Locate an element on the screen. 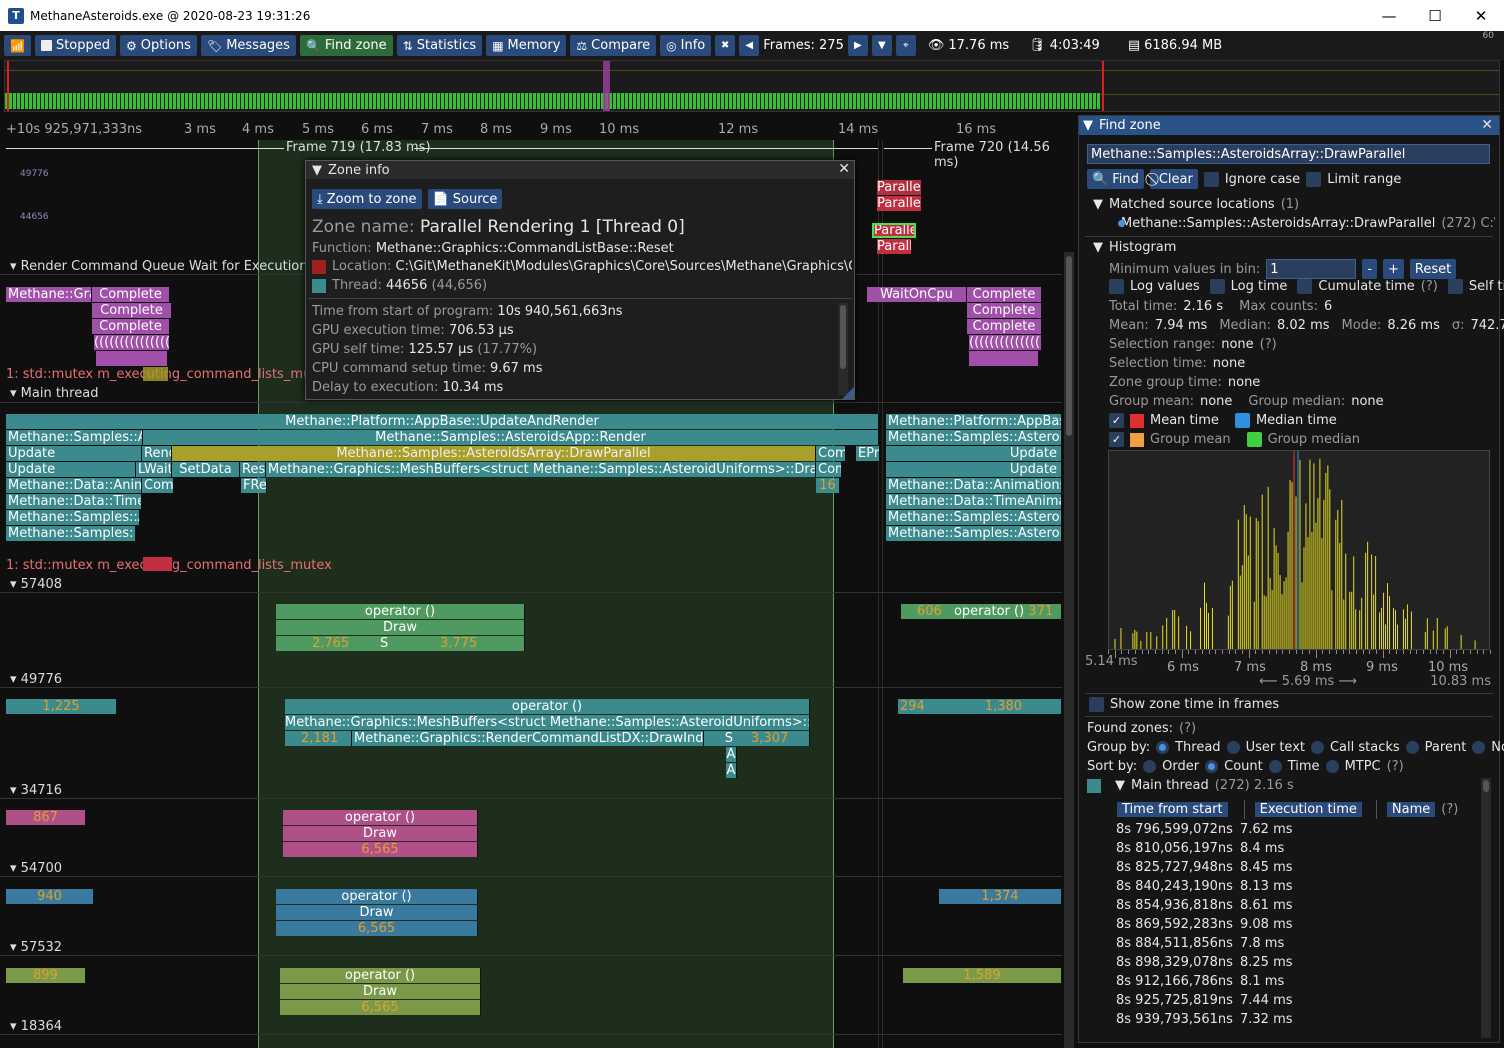 Image resolution: width=1504 pixels, height=1048 pixels. ignore-case-checkbox is located at coordinates (1211, 179).